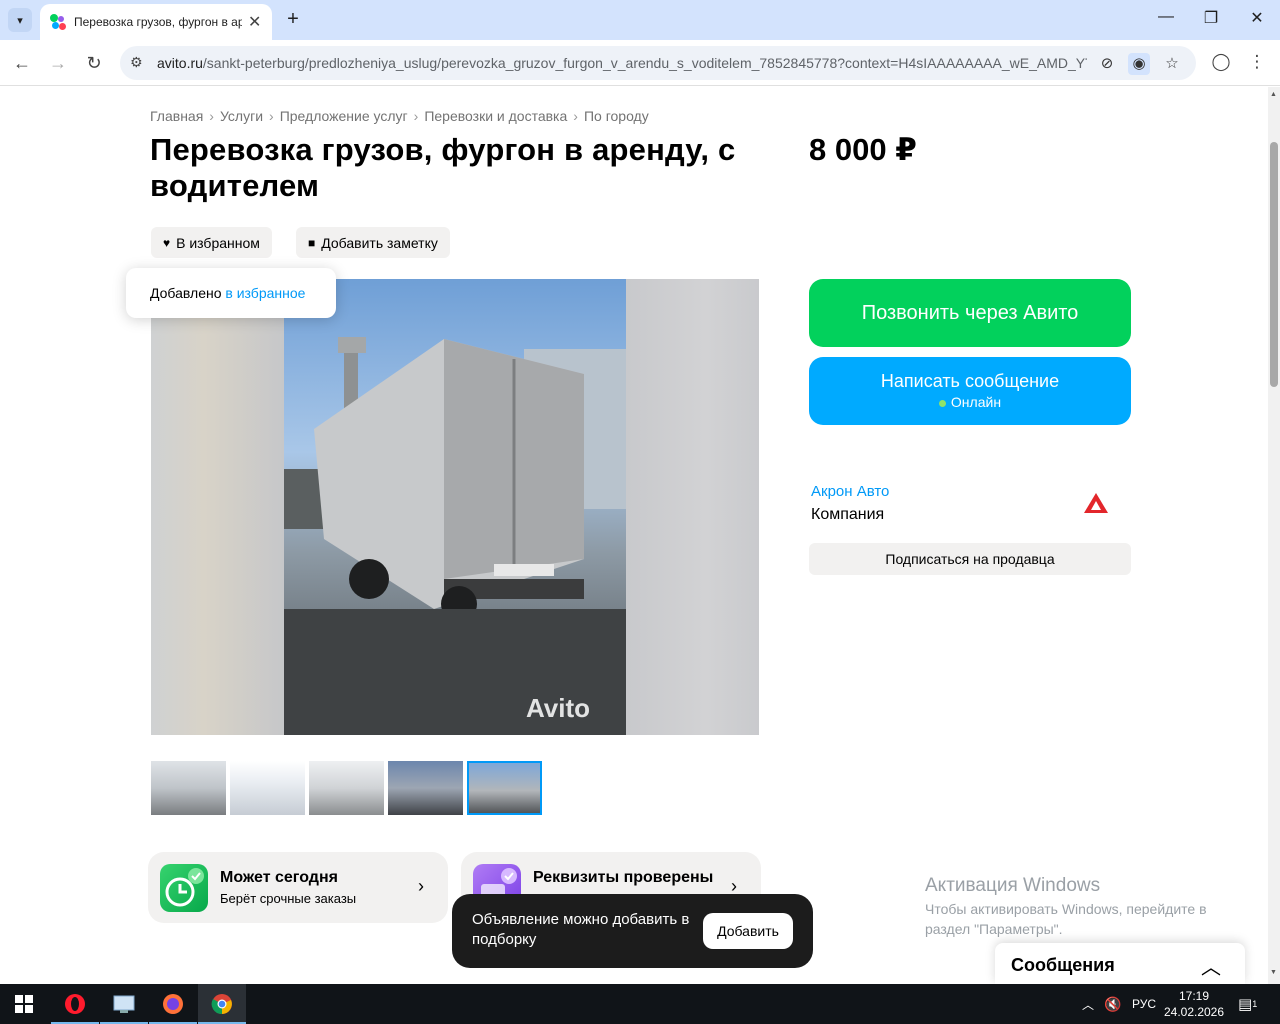 This screenshot has height=1024, width=1280. I want to click on photo-blur-left, so click(217, 507).